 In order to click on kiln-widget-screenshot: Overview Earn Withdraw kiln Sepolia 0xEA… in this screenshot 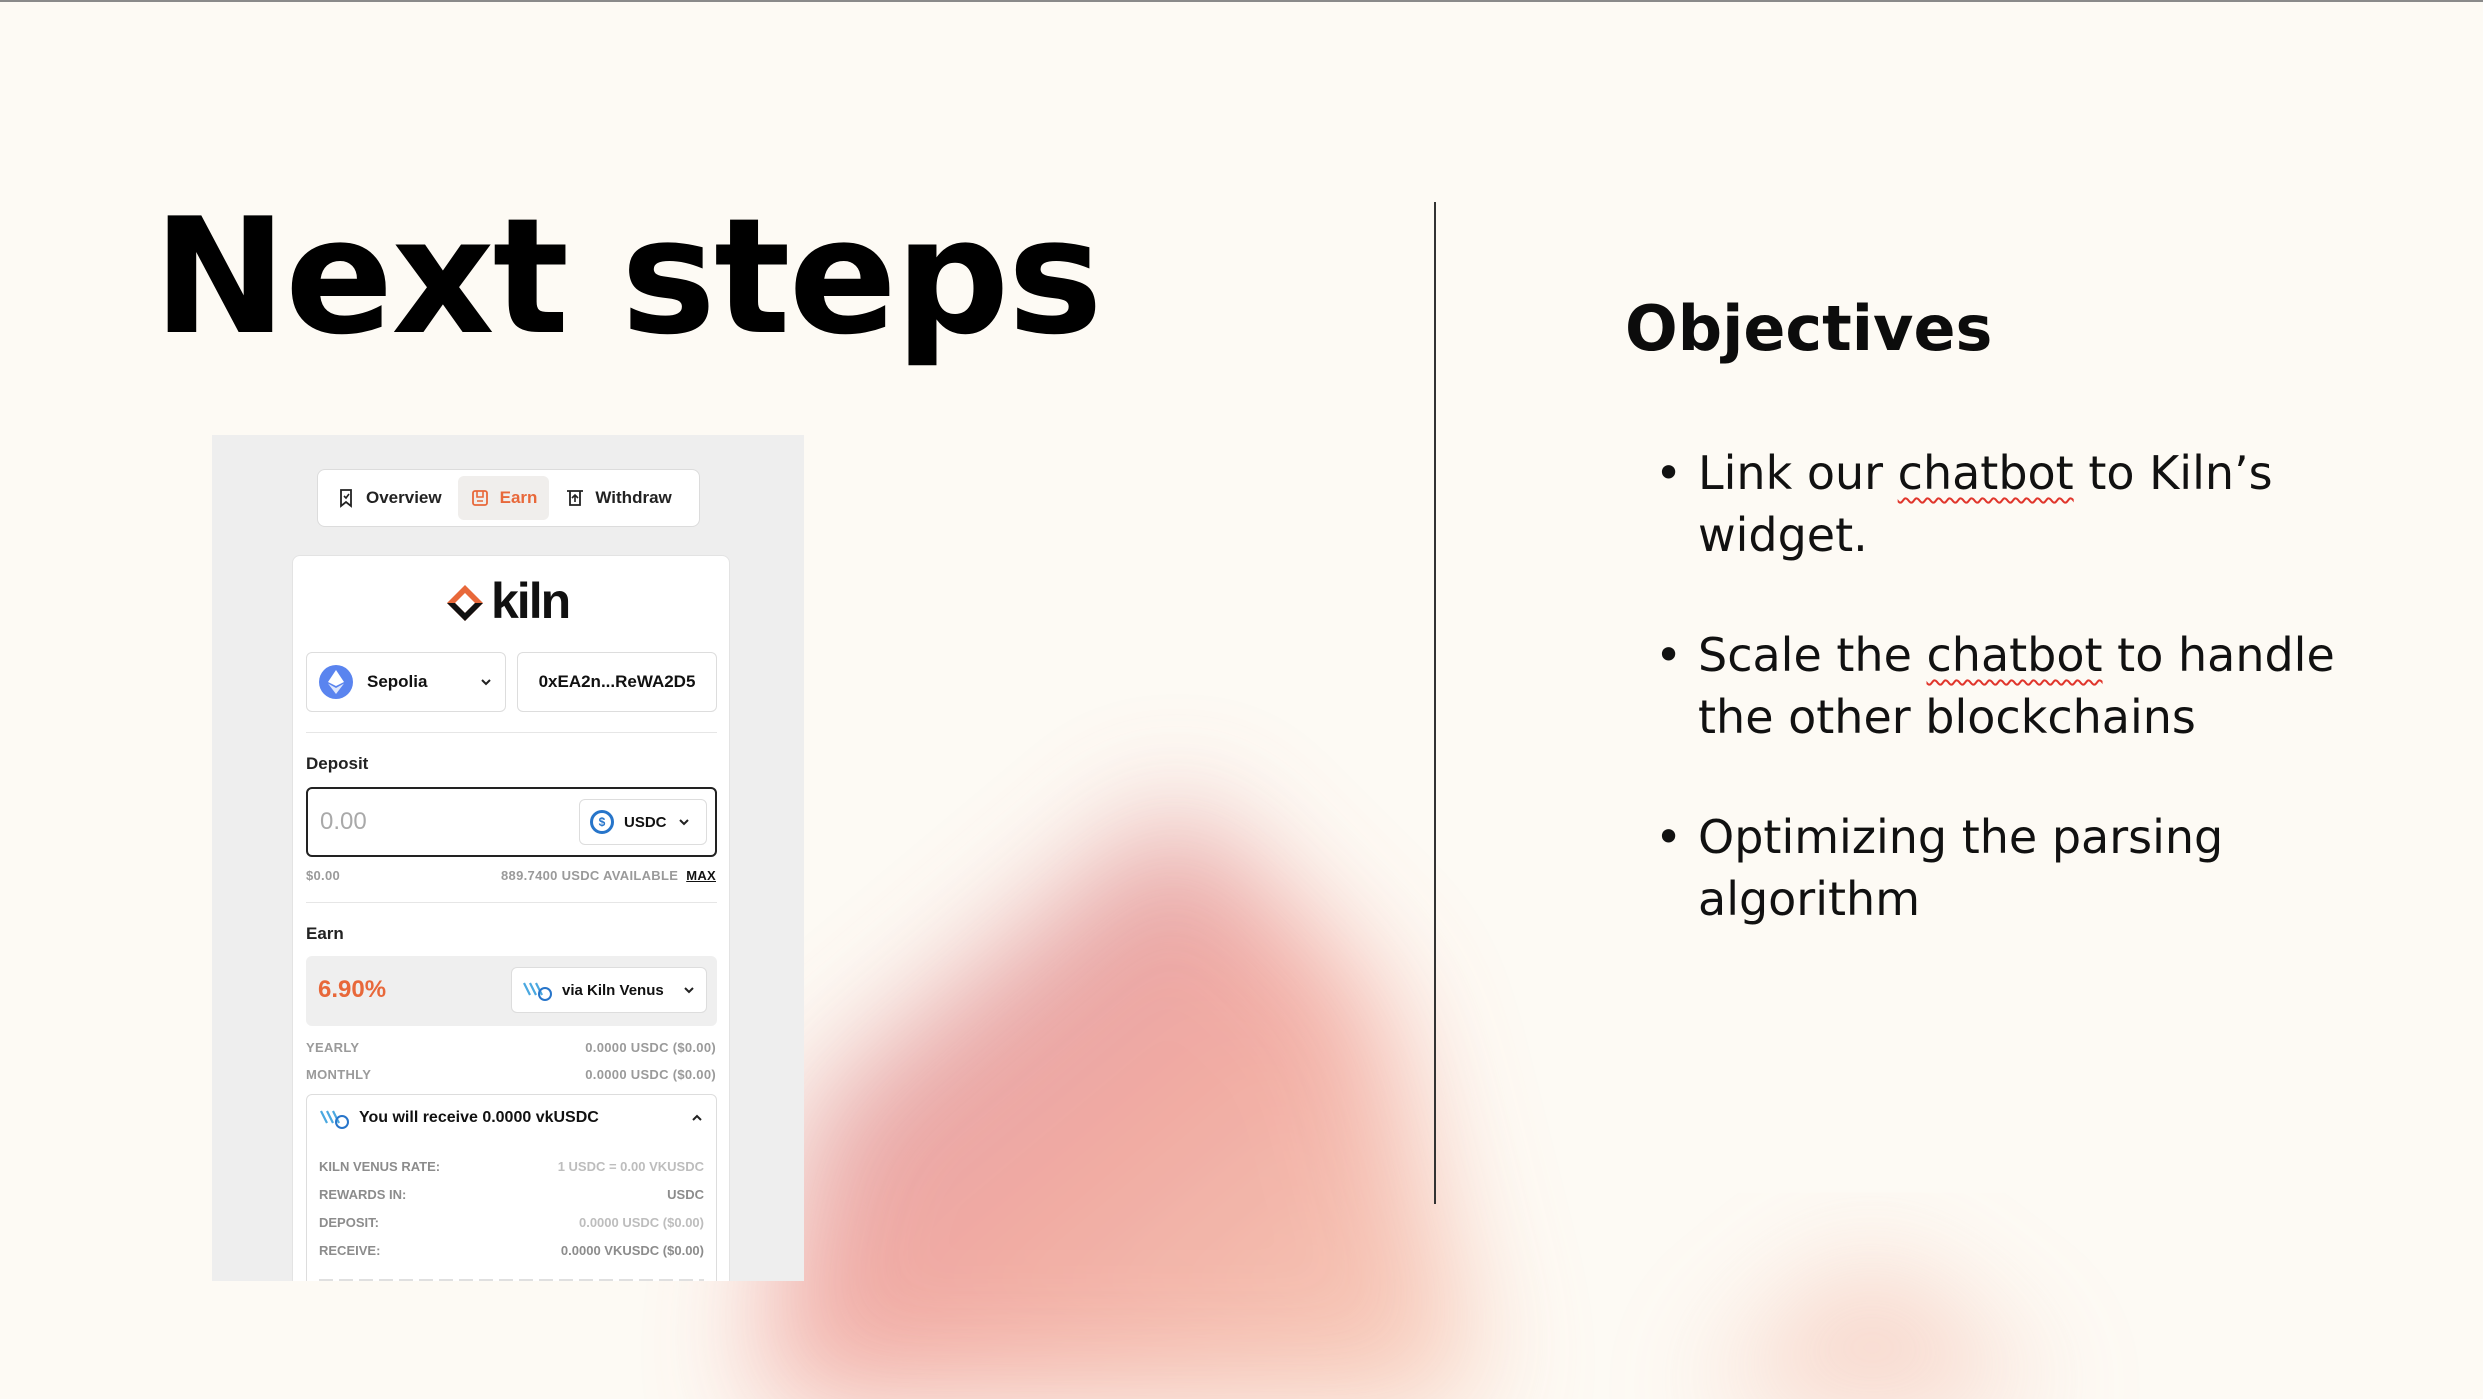, I will do `click(508, 858)`.